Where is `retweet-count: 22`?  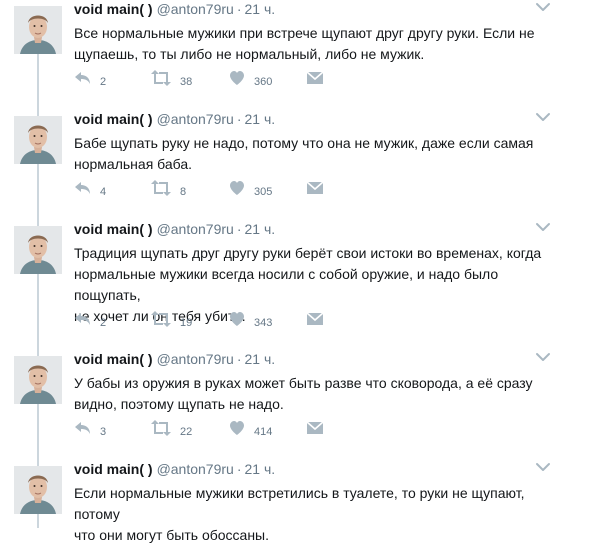 retweet-count: 22 is located at coordinates (186, 432).